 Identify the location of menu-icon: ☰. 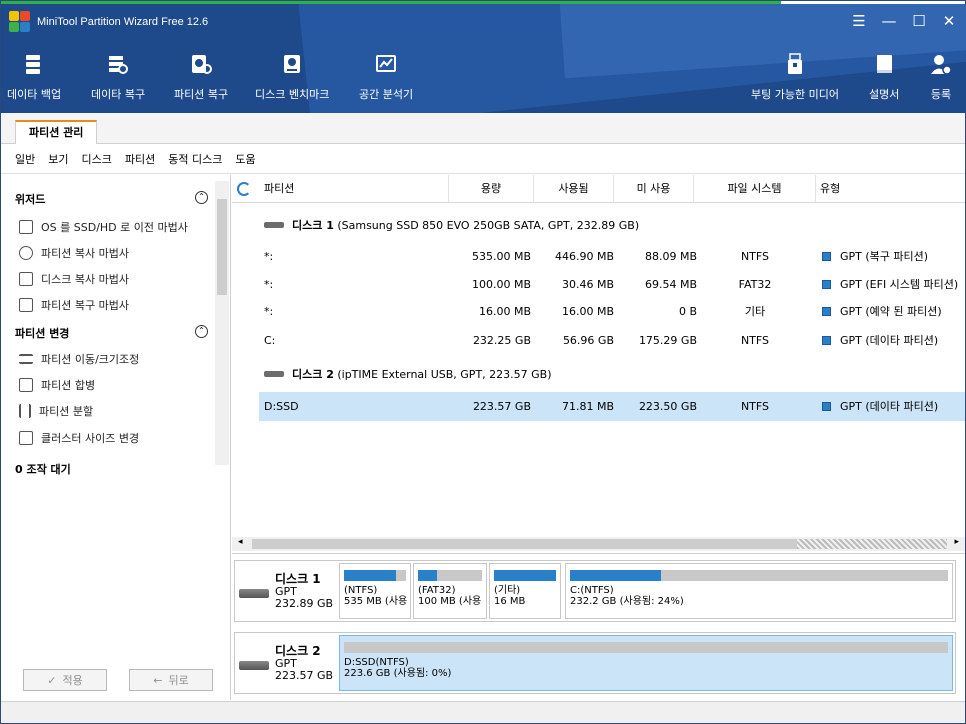
(859, 21).